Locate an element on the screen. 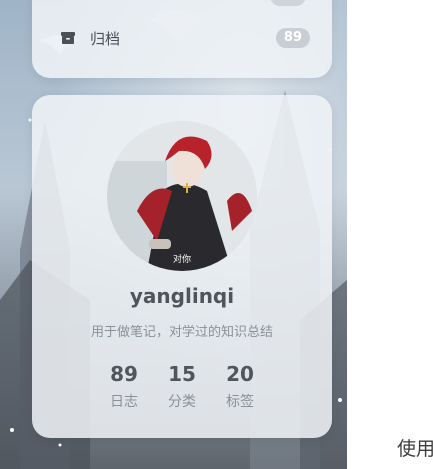 The image size is (433, 469). menu-item-archive: 归档 89 is located at coordinates (182, 38).